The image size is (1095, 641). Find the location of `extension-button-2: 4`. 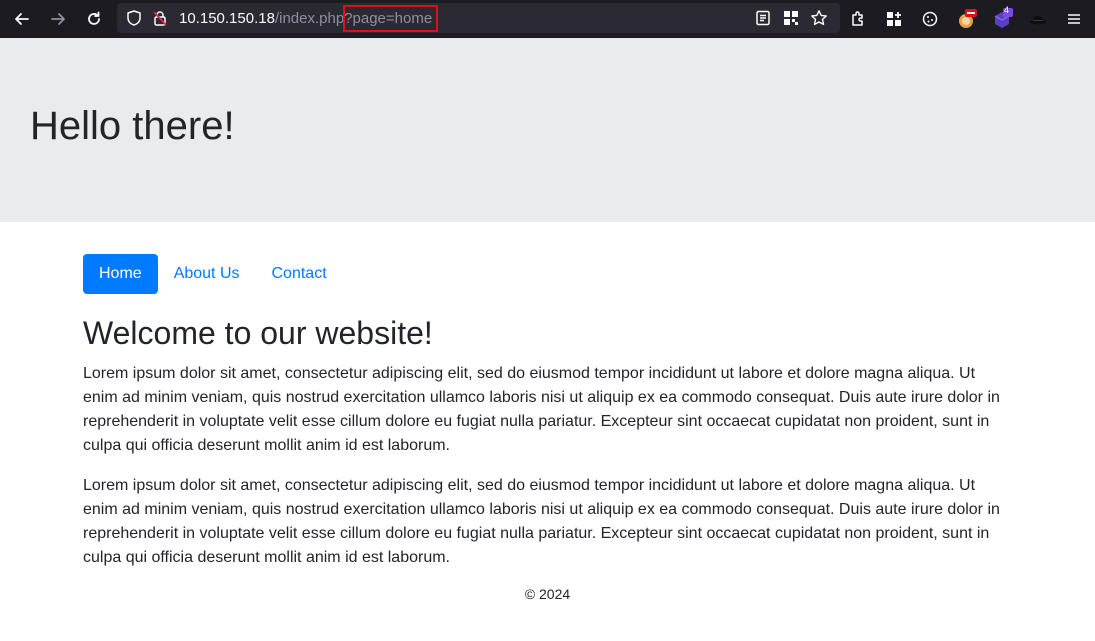

extension-button-2: 4 is located at coordinates (1002, 19).